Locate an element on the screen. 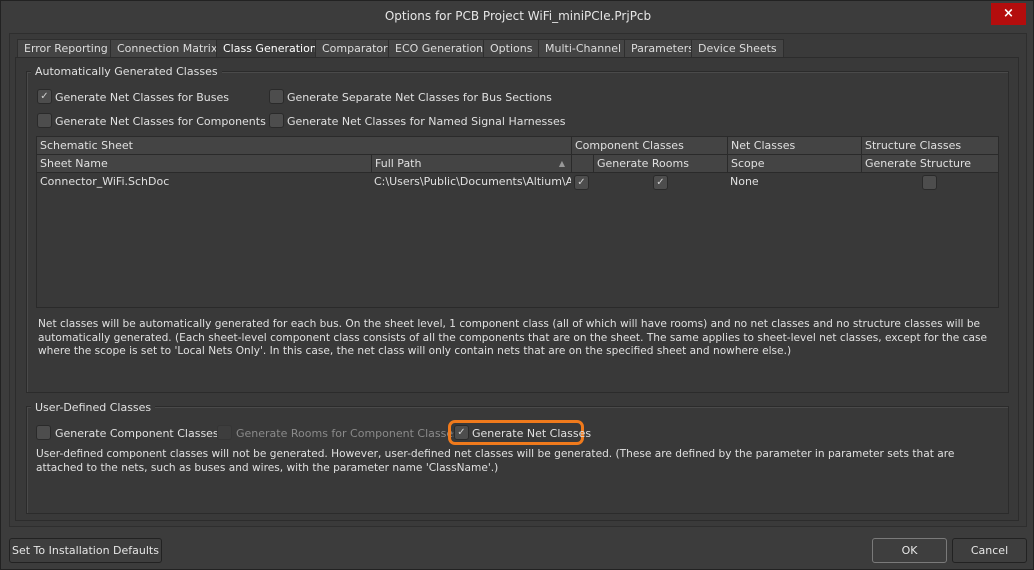 The height and width of the screenshot is (570, 1034). tab-comparator: Comparator is located at coordinates (355, 48).